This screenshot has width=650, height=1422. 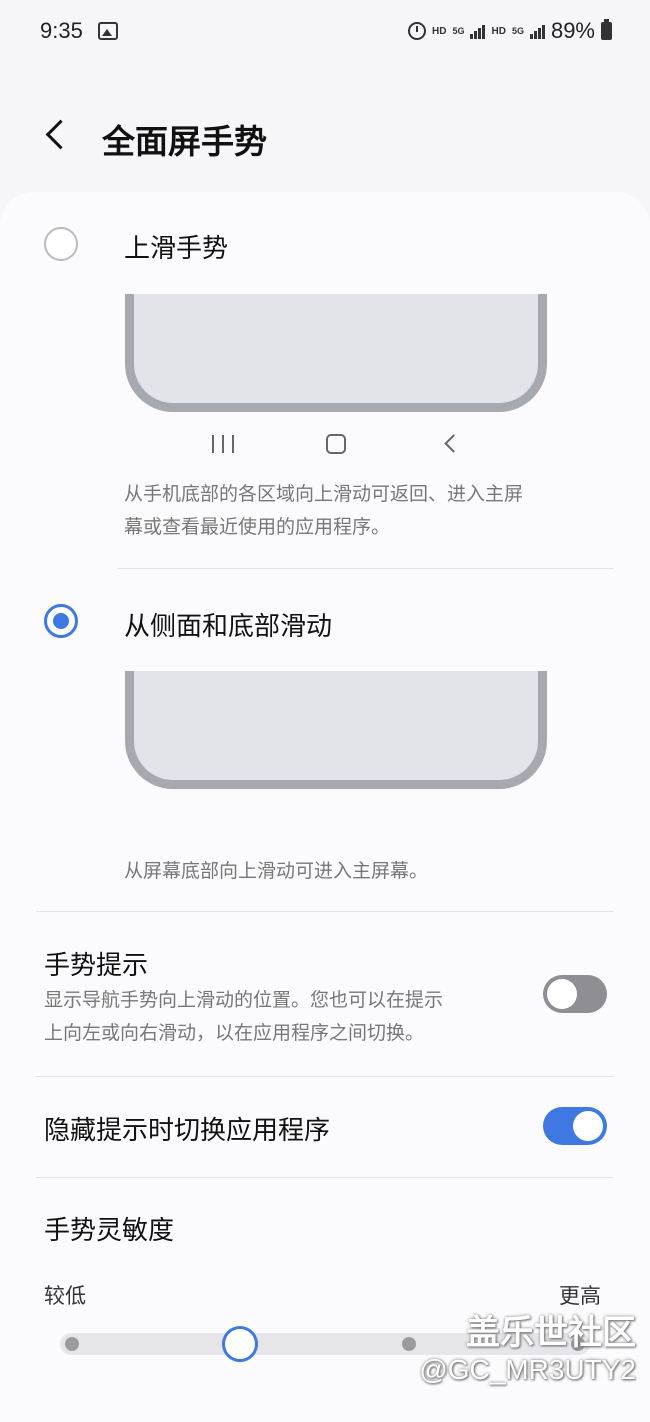 I want to click on gesture-hint-description-line2: 上向左或向右滑动，以在应用程序之间切换。, so click(x=234, y=1033).